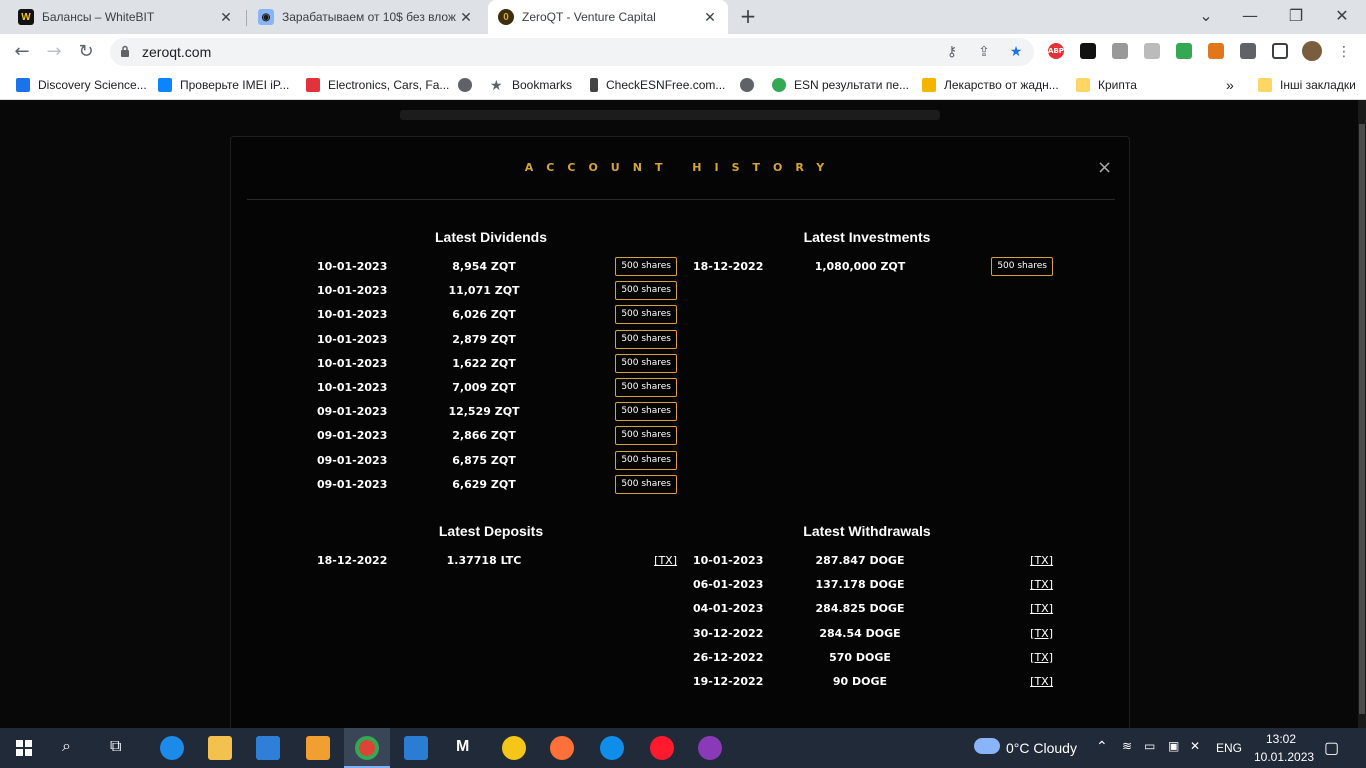 The height and width of the screenshot is (768, 1366). Describe the element at coordinates (220, 748) in the screenshot. I see `file-explorer-icon` at that location.